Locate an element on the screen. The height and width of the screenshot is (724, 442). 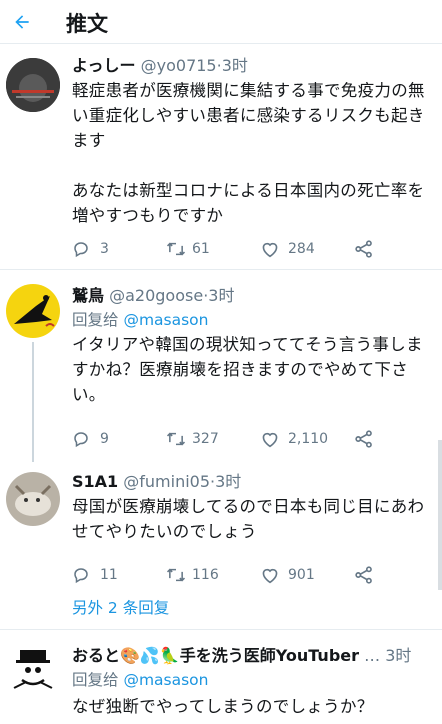
tweet-text: なぜ独断でやってしまうのでしょうか？ is located at coordinates (223, 706).